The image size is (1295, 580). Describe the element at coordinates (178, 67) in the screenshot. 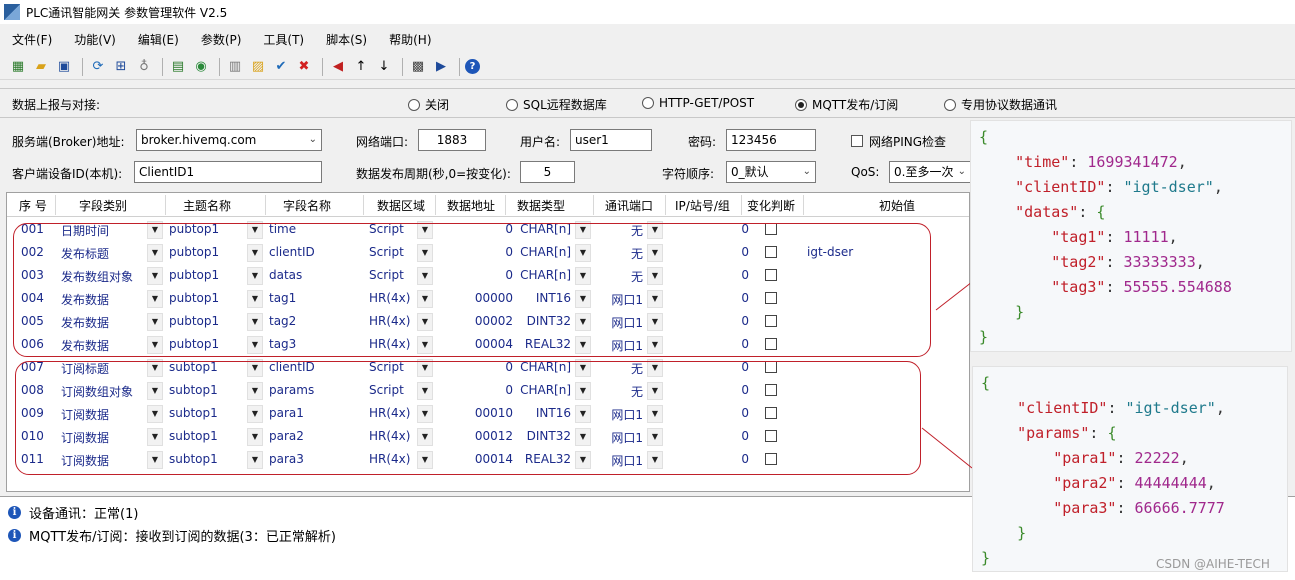

I see `monitor-icon: ▤` at that location.